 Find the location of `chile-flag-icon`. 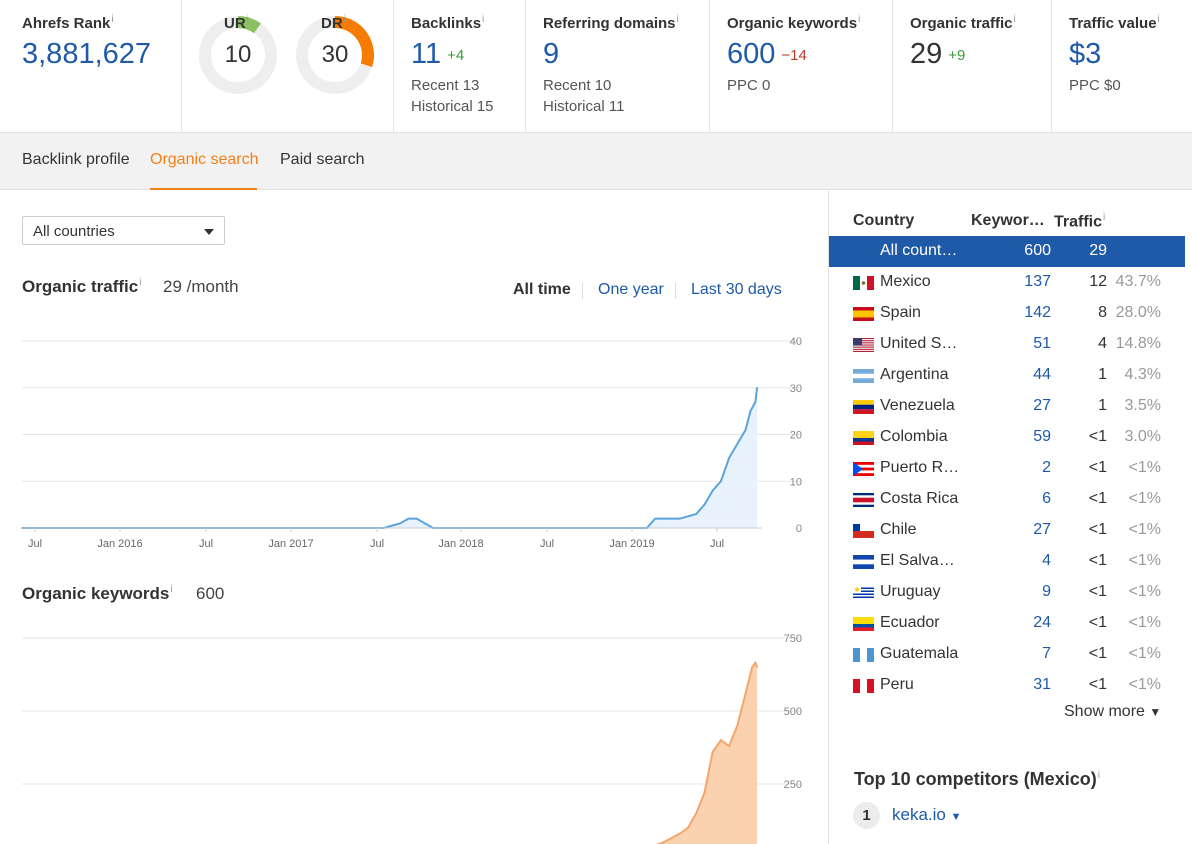

chile-flag-icon is located at coordinates (863, 531).